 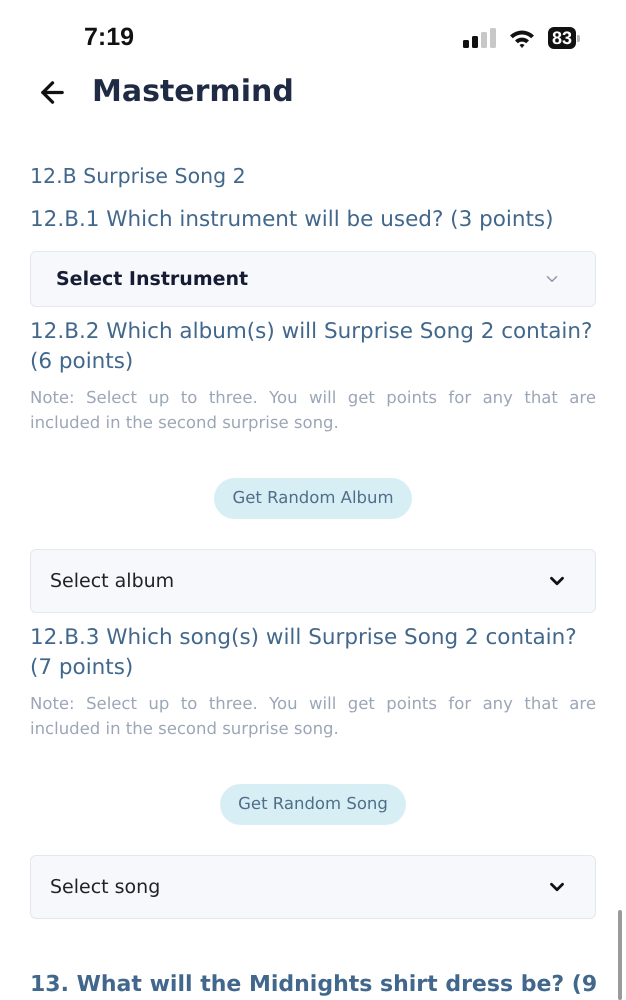 What do you see at coordinates (313, 498) in the screenshot?
I see `random-pick-button: Get Random Album` at bounding box center [313, 498].